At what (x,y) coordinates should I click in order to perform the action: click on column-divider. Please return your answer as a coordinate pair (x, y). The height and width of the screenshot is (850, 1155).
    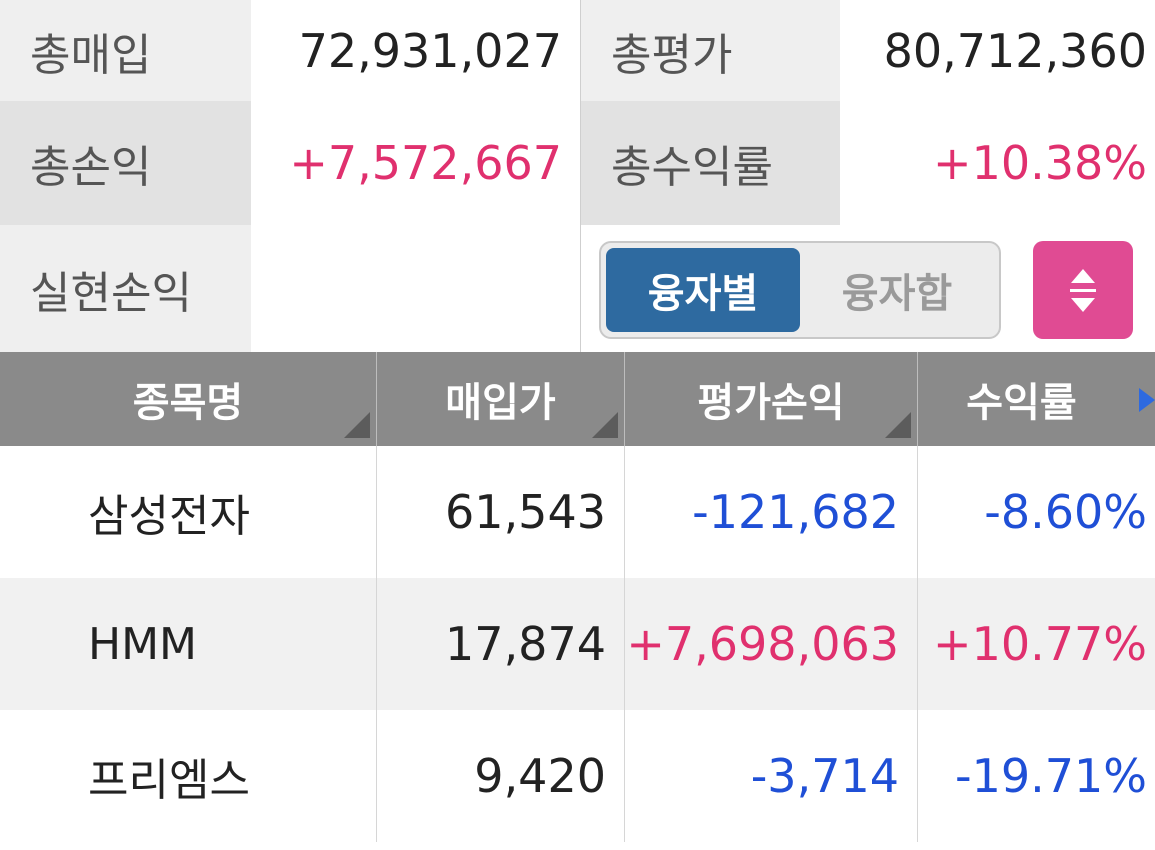
    Looking at the image, I should click on (580, 176).